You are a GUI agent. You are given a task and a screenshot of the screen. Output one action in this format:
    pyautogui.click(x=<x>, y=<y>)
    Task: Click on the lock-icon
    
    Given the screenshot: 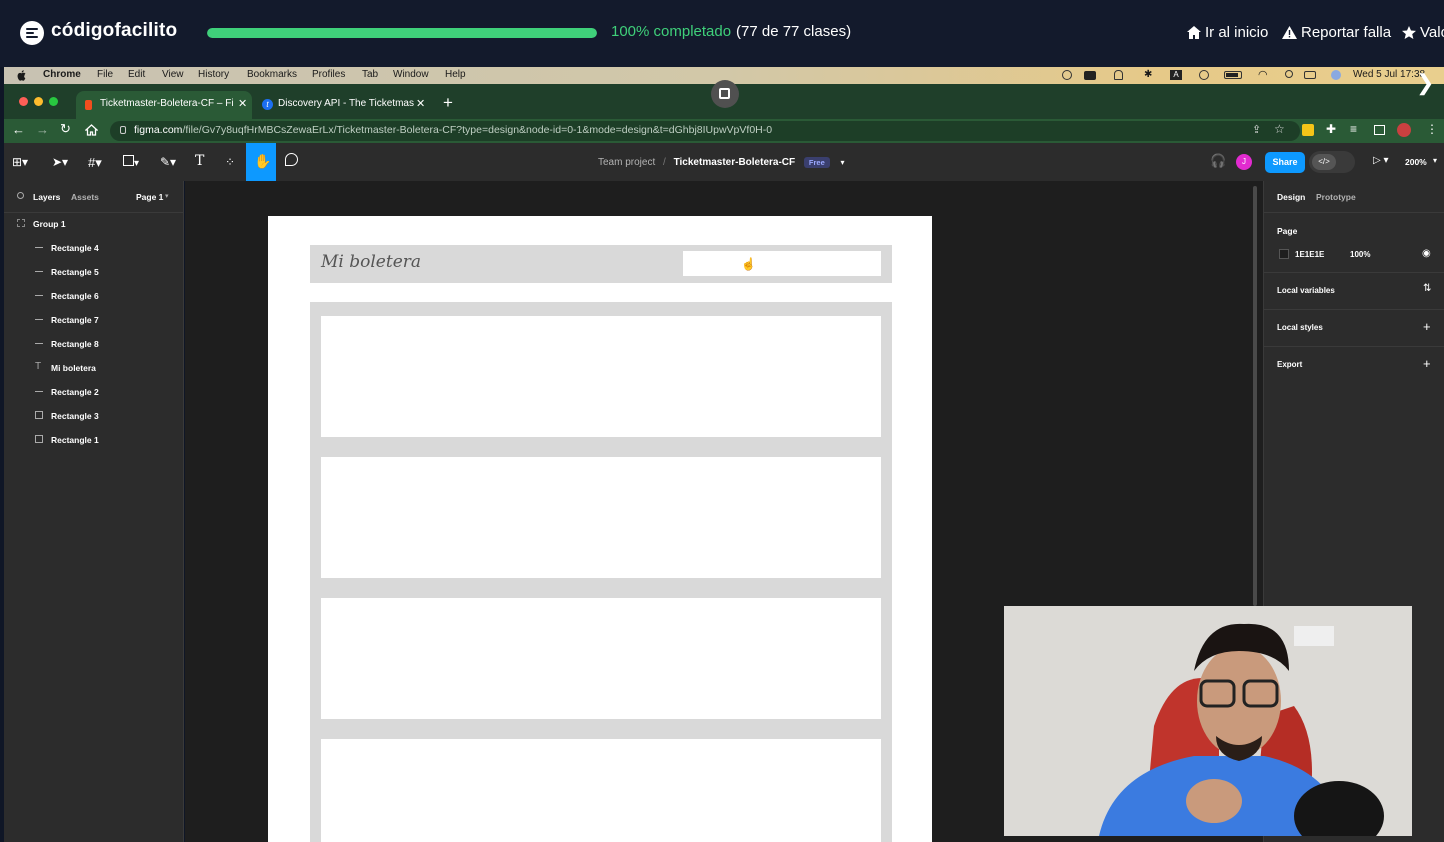 What is the action you would take?
    pyautogui.click(x=123, y=130)
    